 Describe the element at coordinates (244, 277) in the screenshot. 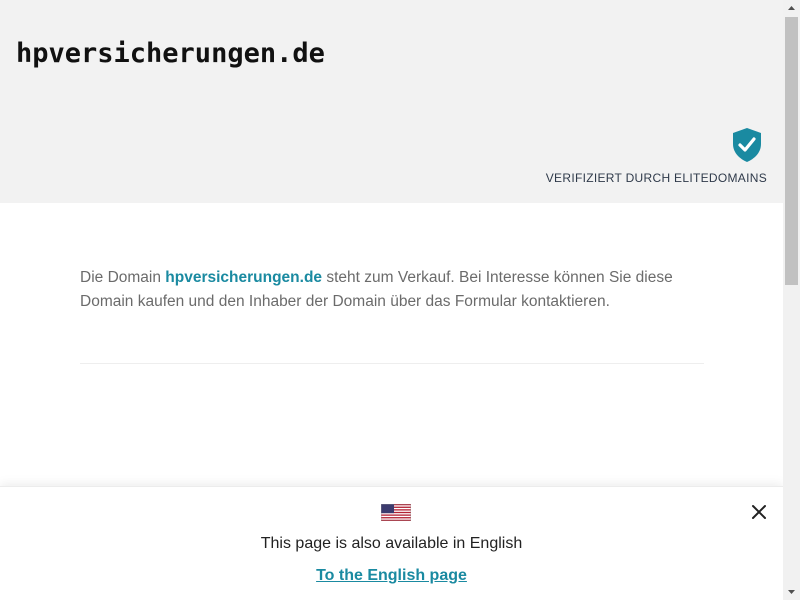

I see `domain-name: hpversicherungen.de` at that location.